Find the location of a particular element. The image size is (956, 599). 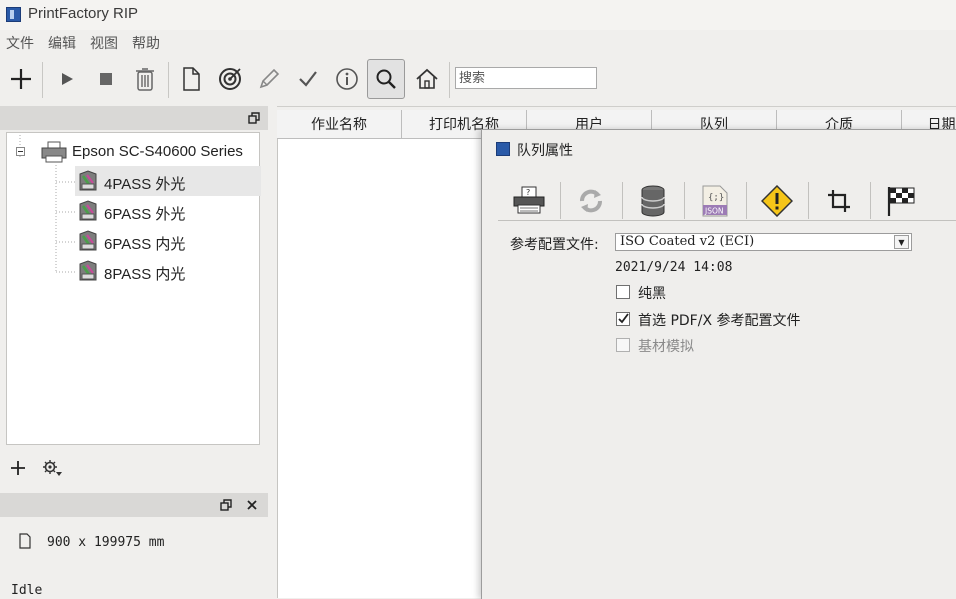

delete-button is located at coordinates (145, 79).